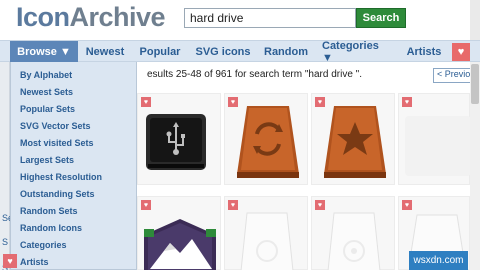 This screenshot has width=480, height=270. Describe the element at coordinates (223, 52) in the screenshot. I see `nav-svg-icons: SVG icons` at that location.